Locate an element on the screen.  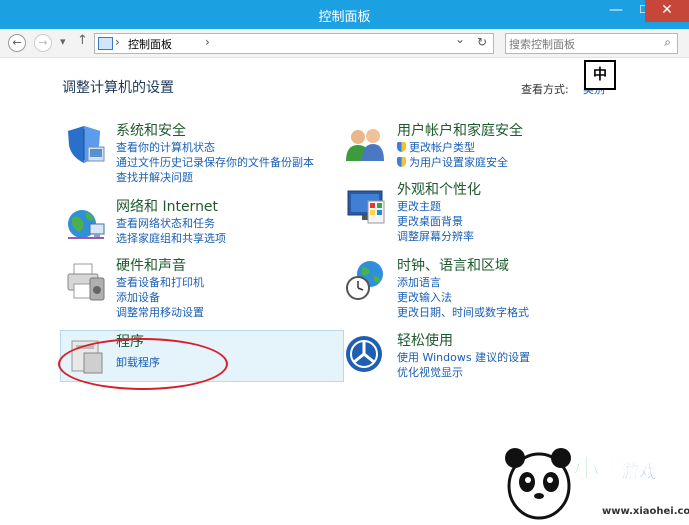
control-panel-icon is located at coordinates (105, 43).